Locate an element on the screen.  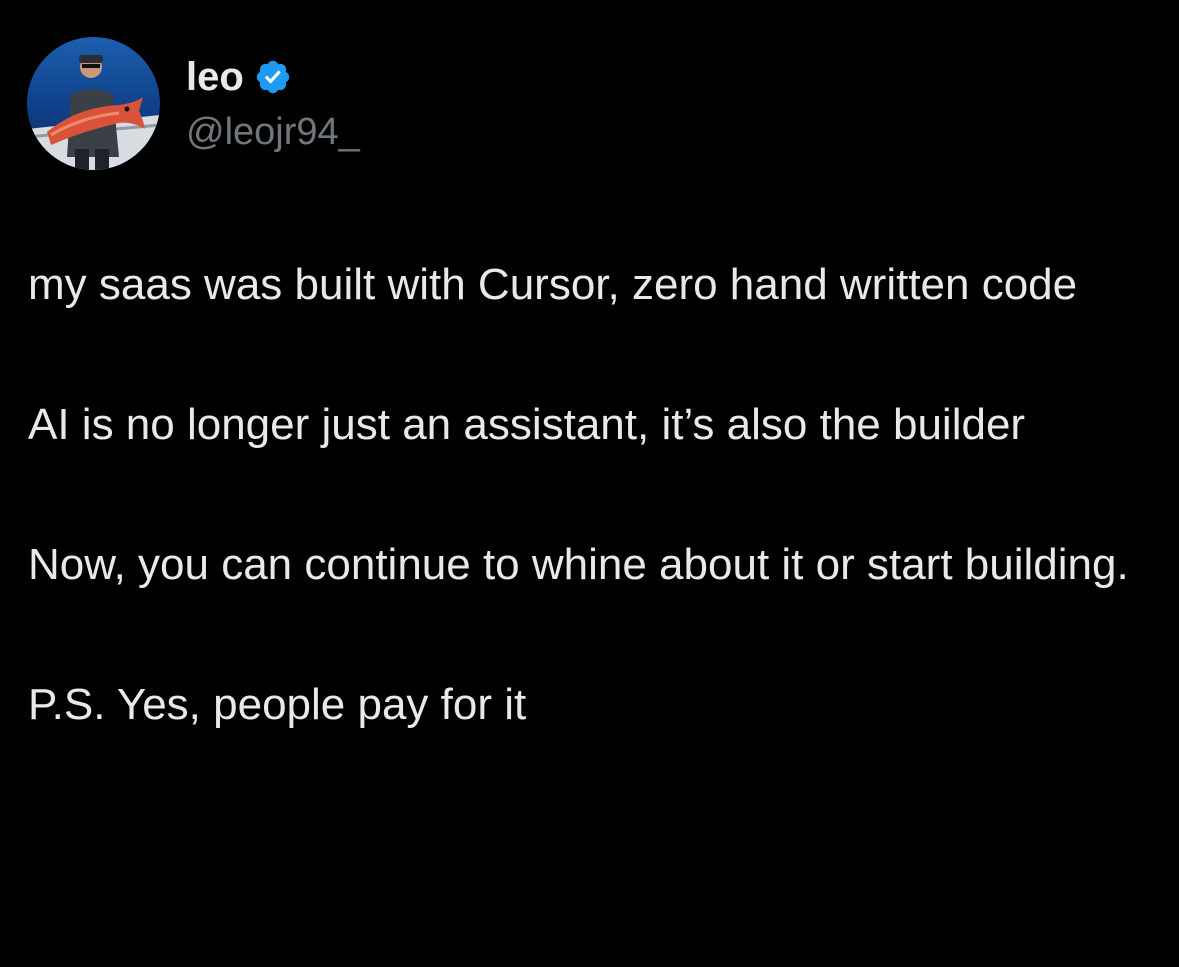
avatar is located at coordinates (93, 103).